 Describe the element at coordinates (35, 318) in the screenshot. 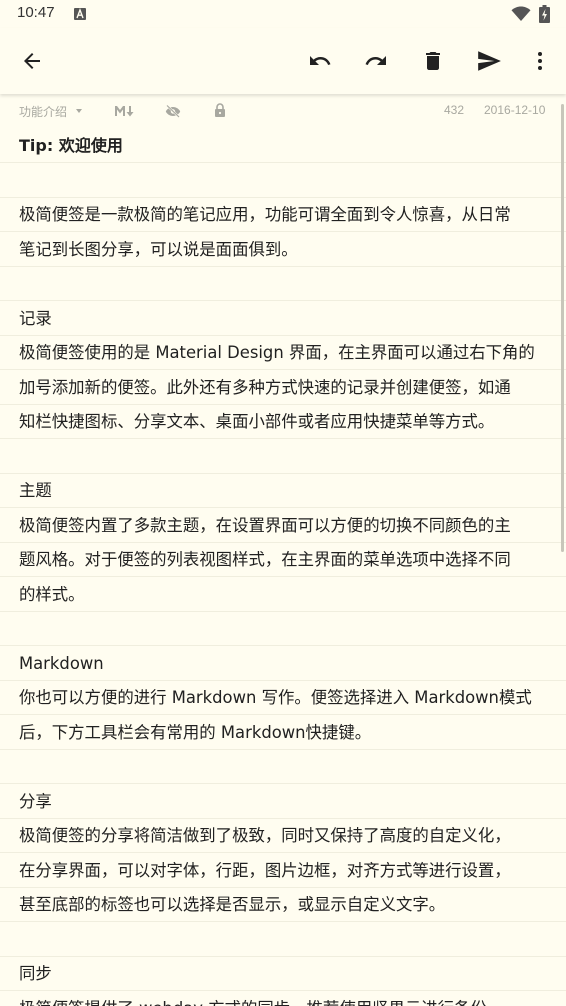

I see `note-line-text: 记录` at that location.